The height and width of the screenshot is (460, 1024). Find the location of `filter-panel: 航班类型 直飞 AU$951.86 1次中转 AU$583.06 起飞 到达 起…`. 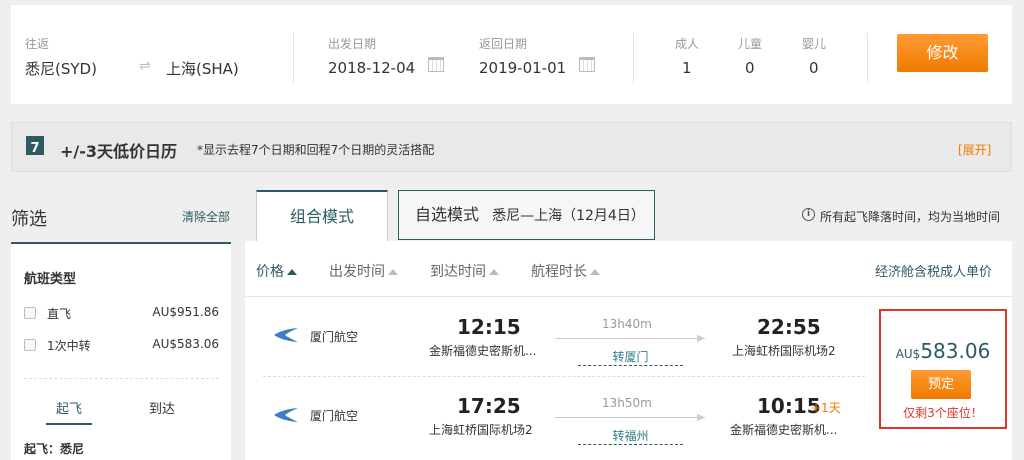

filter-panel: 航班类型 直飞 AU$951.86 1次中转 AU$583.06 起飞 到达 起… is located at coordinates (121, 351).